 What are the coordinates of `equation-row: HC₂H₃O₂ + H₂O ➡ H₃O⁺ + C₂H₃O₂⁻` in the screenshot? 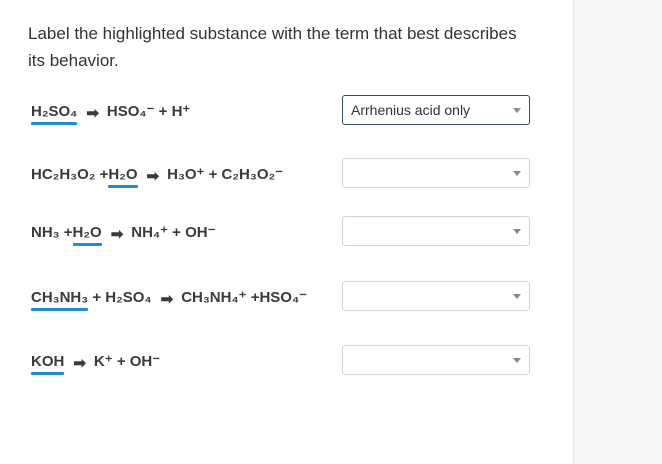 It's located at (286, 174).